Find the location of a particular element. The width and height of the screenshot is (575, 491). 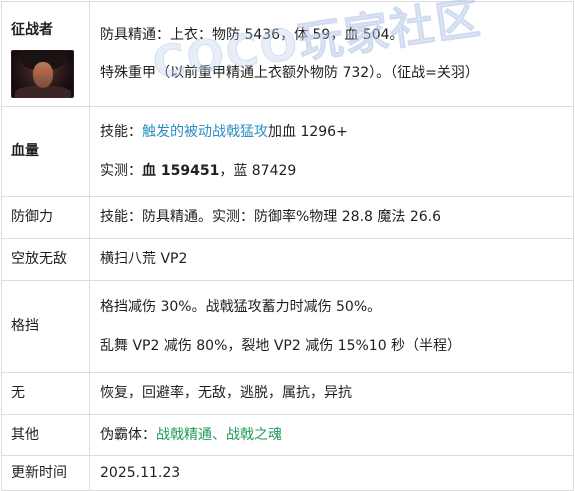

row-updated: 更新时间 2025.11.23 is located at coordinates (287, 473).